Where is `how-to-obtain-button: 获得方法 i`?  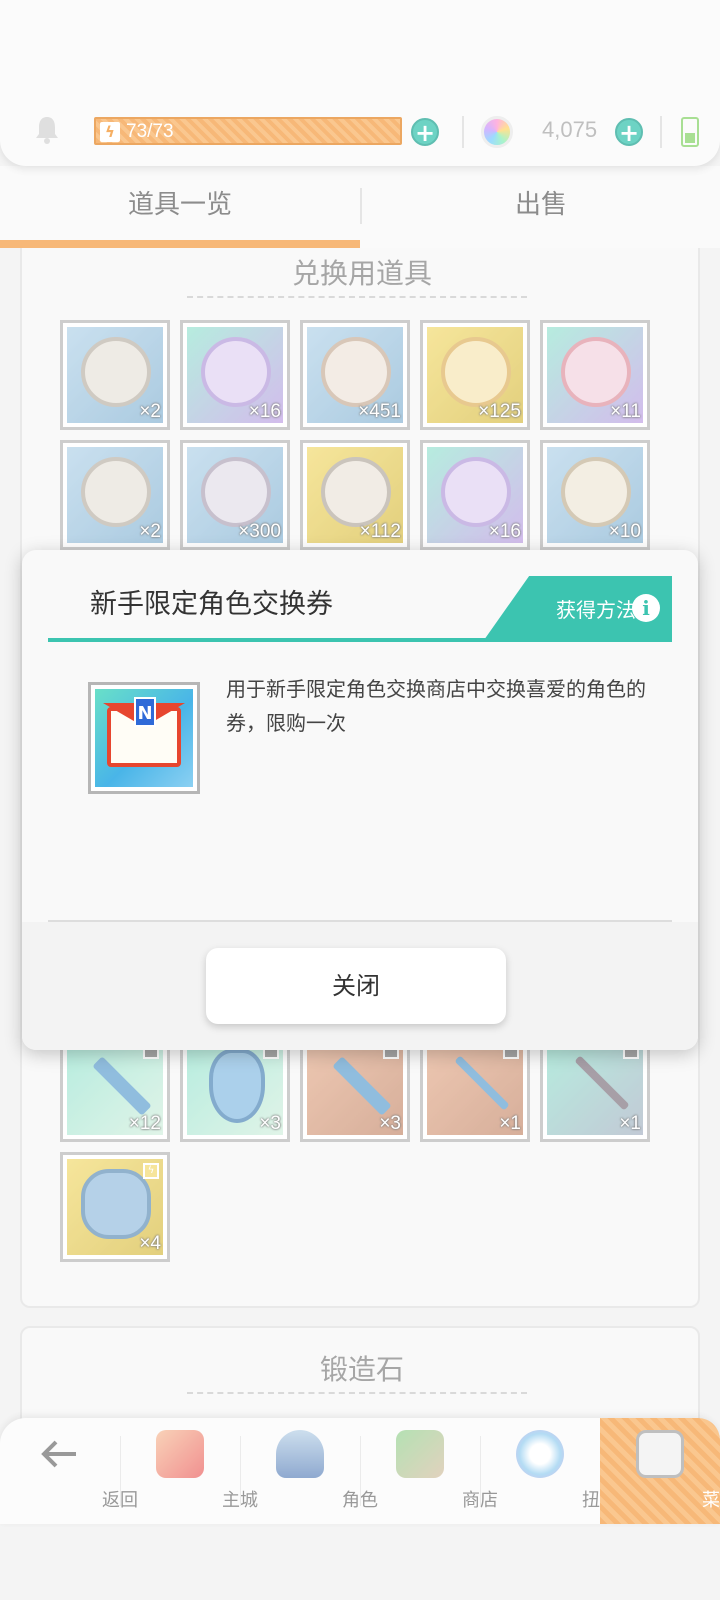 how-to-obtain-button: 获得方法 i is located at coordinates (578, 608).